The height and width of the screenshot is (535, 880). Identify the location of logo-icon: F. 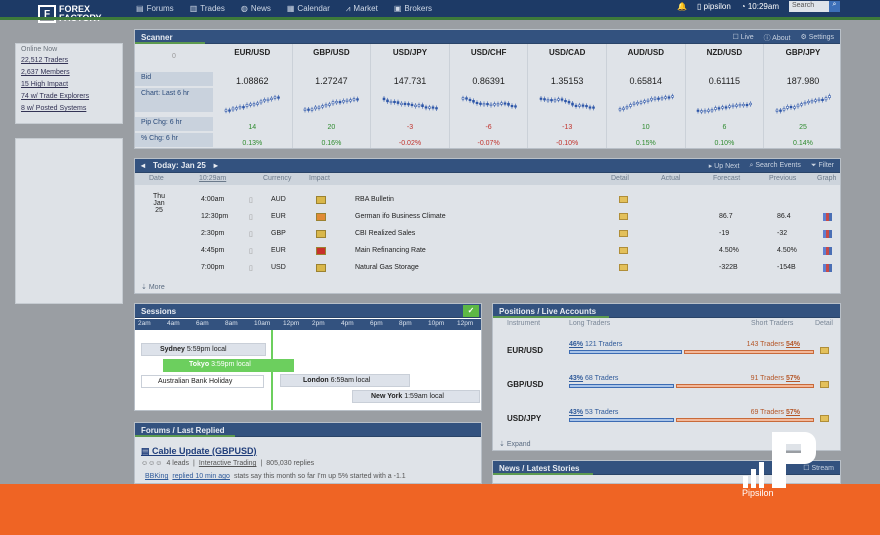
(47, 14).